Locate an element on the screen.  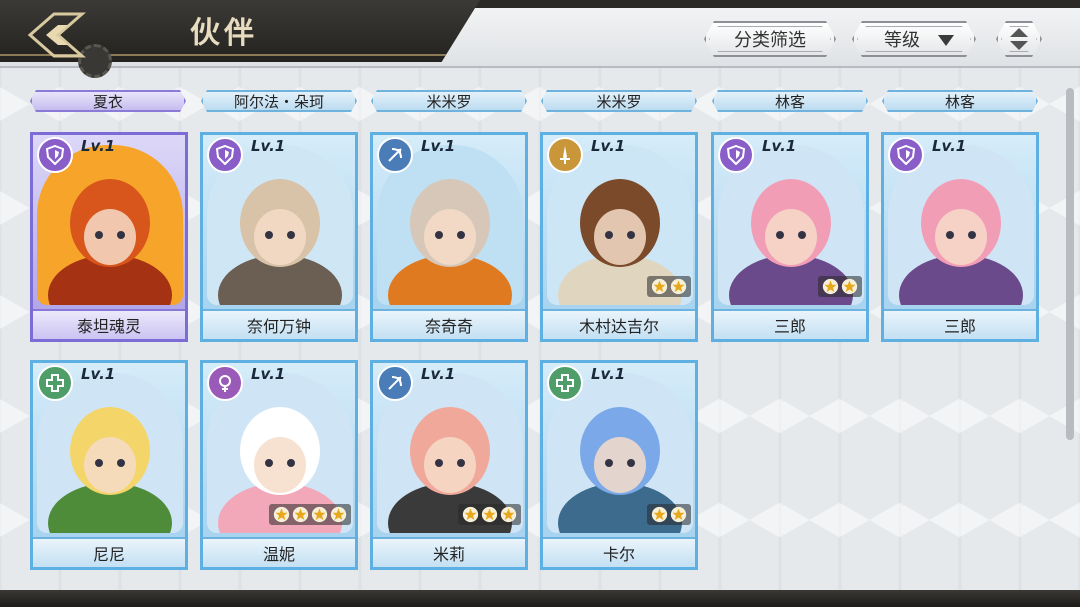
dropdown-arrow-icon is located at coordinates (946, 40).